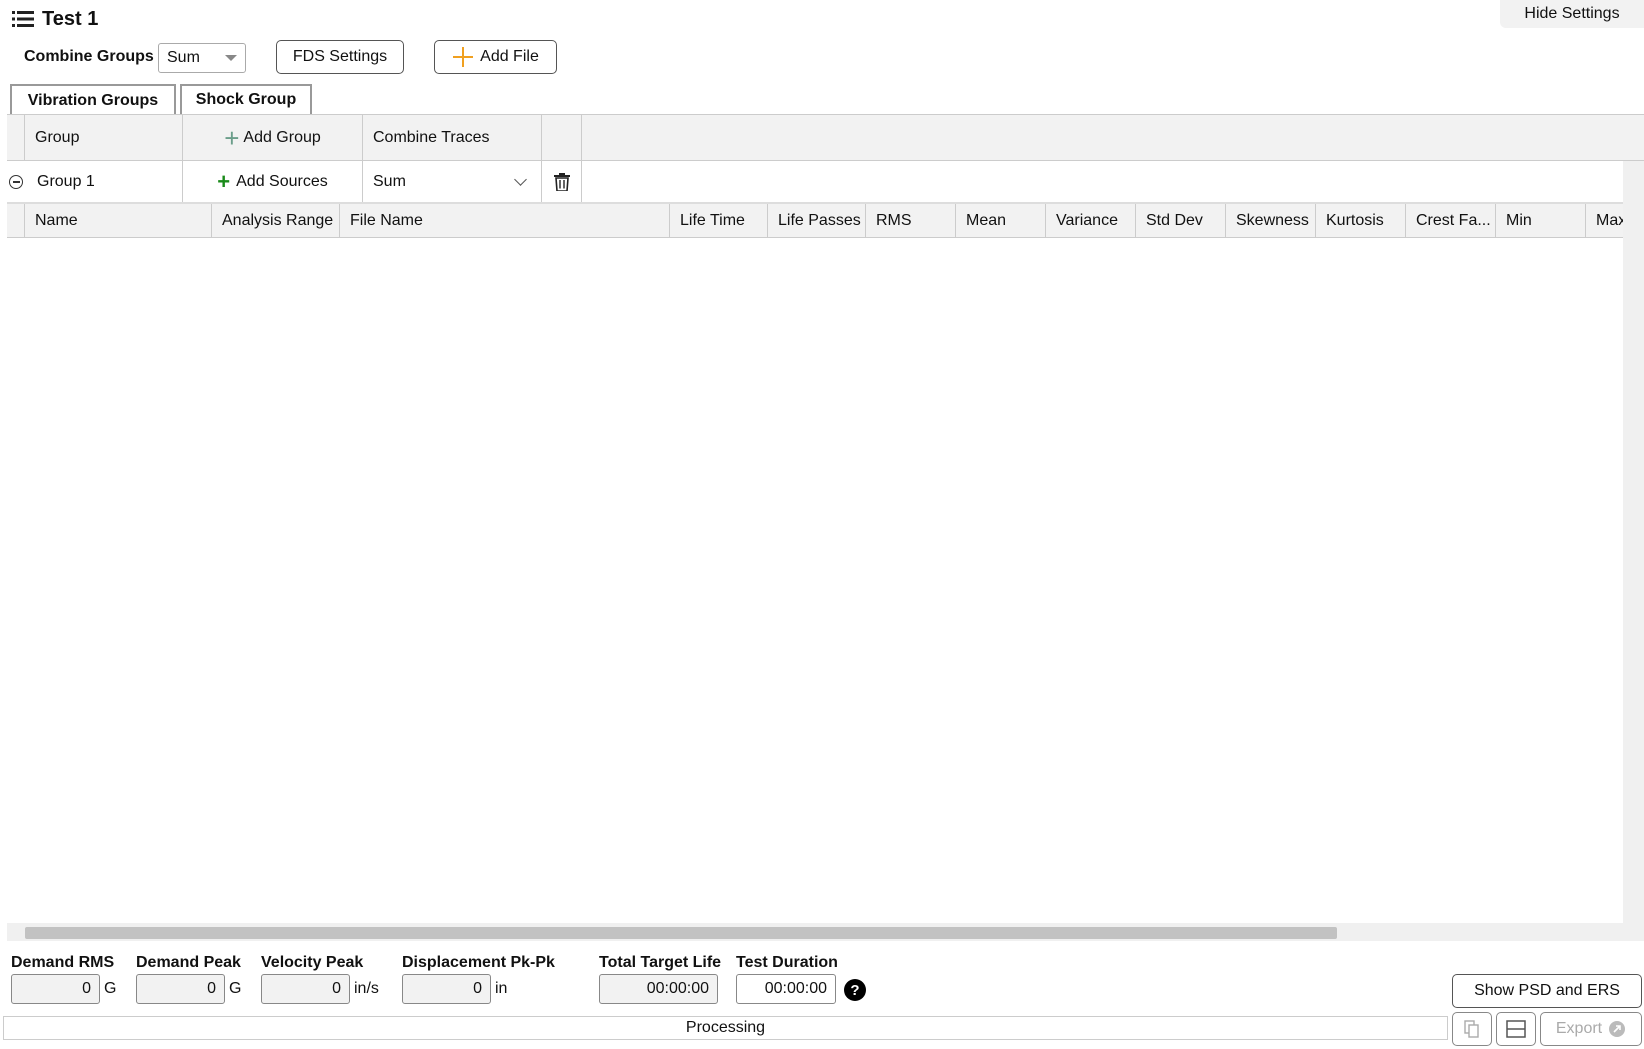 The image size is (1644, 1049). Describe the element at coordinates (478, 962) in the screenshot. I see `displacement-label: Displacement Pk-Pk` at that location.